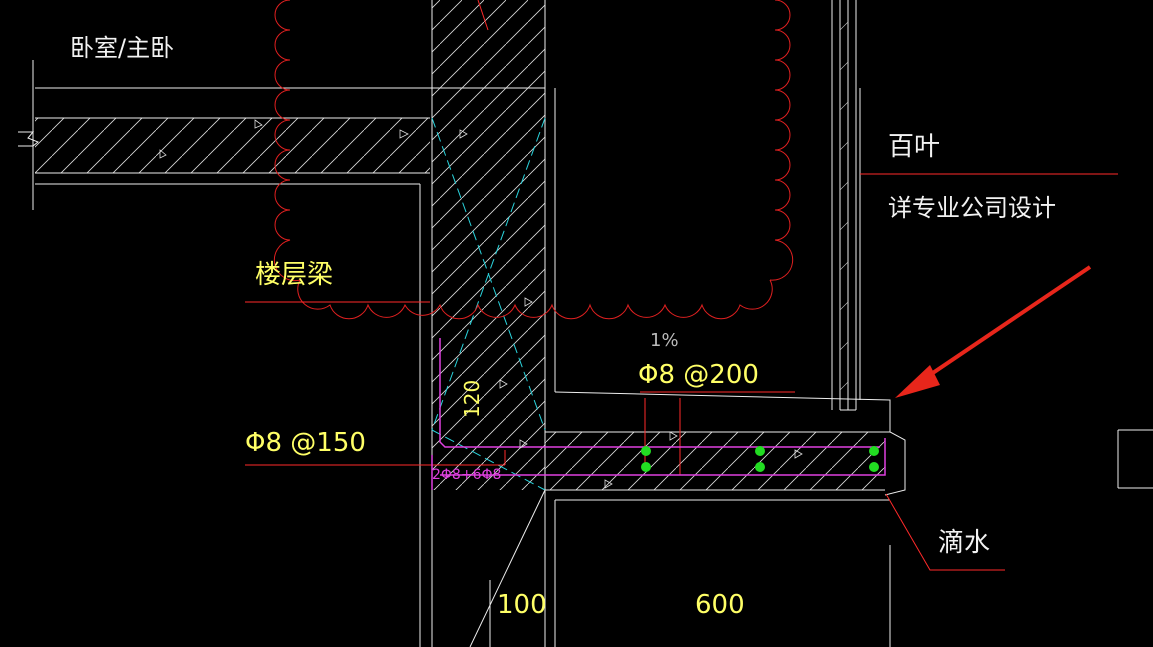 The height and width of the screenshot is (647, 1153). I want to click on dim-100-label: 100, so click(522, 605).